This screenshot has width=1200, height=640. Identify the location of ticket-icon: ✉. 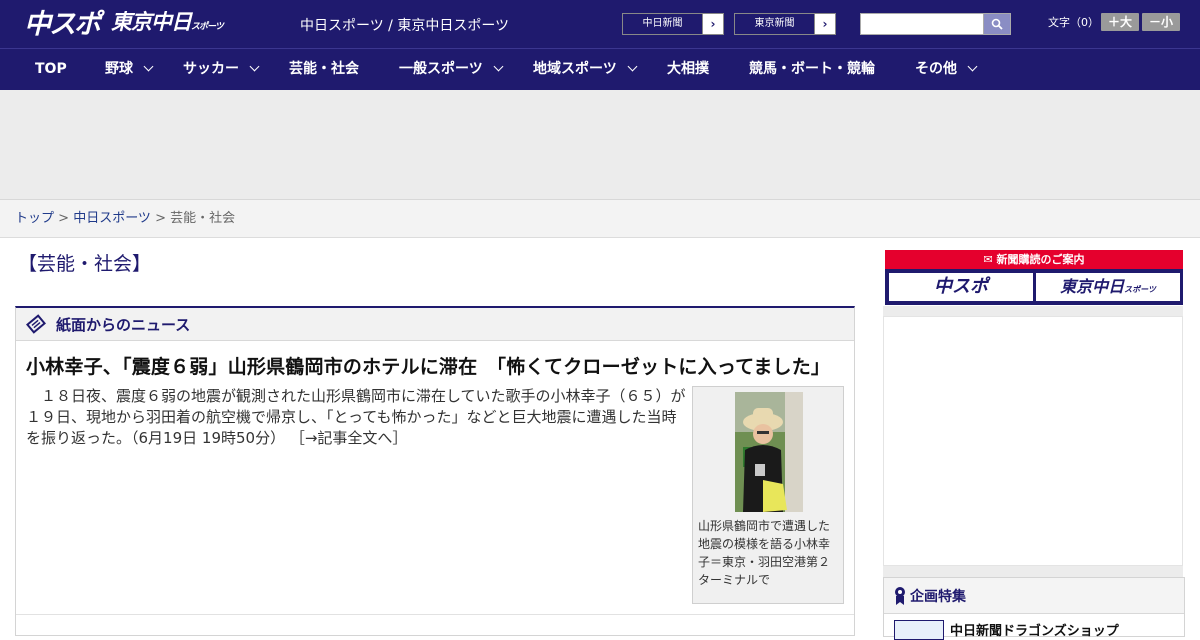
(988, 259).